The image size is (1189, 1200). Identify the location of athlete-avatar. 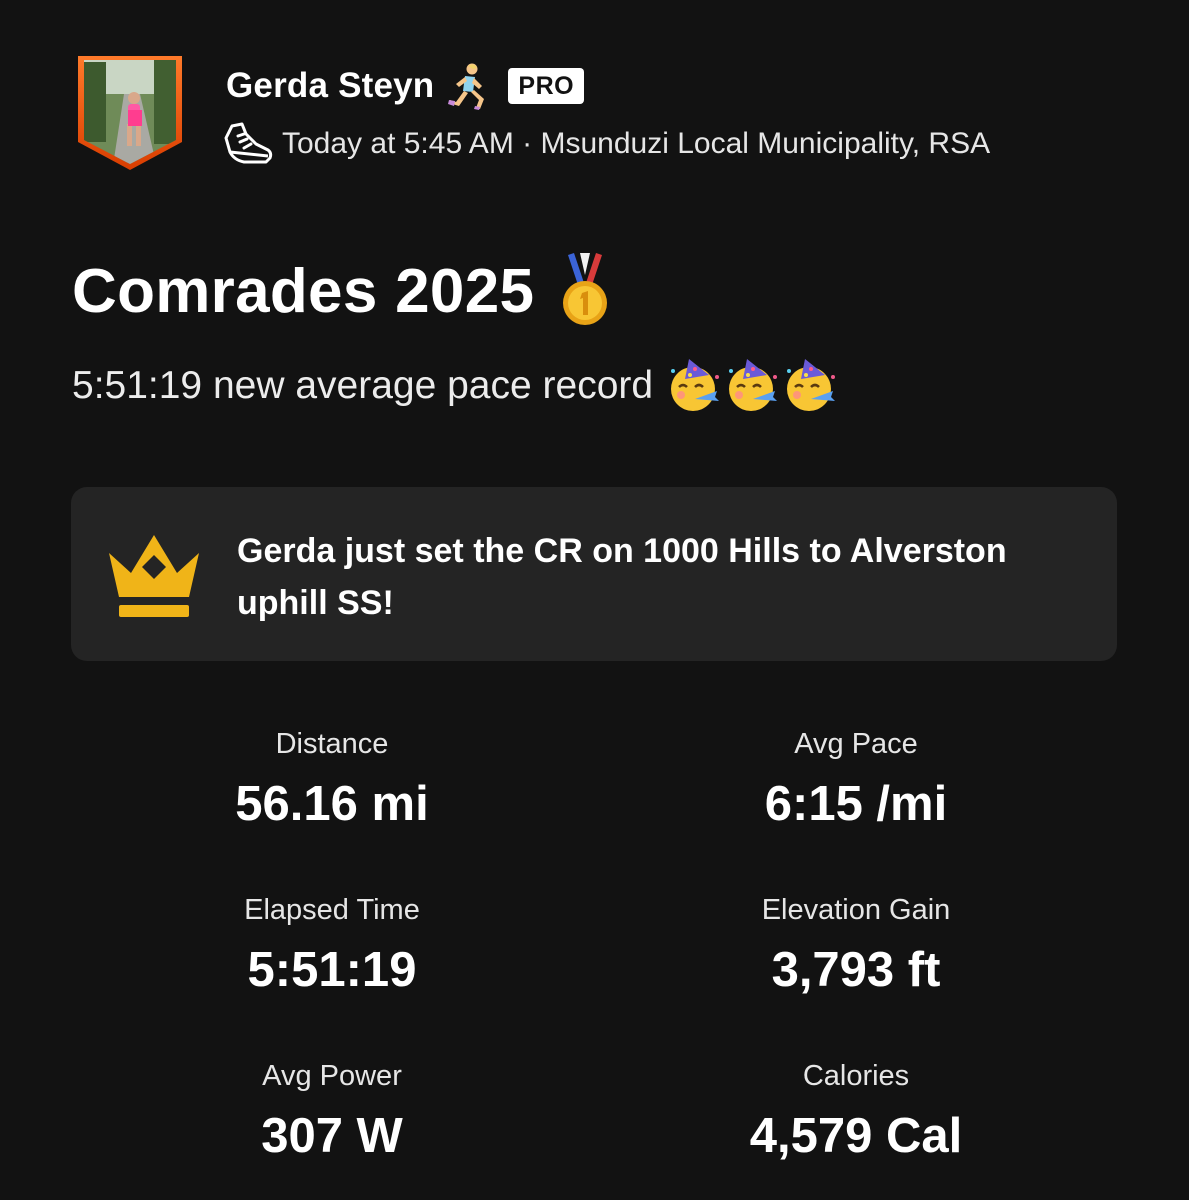
(130, 113).